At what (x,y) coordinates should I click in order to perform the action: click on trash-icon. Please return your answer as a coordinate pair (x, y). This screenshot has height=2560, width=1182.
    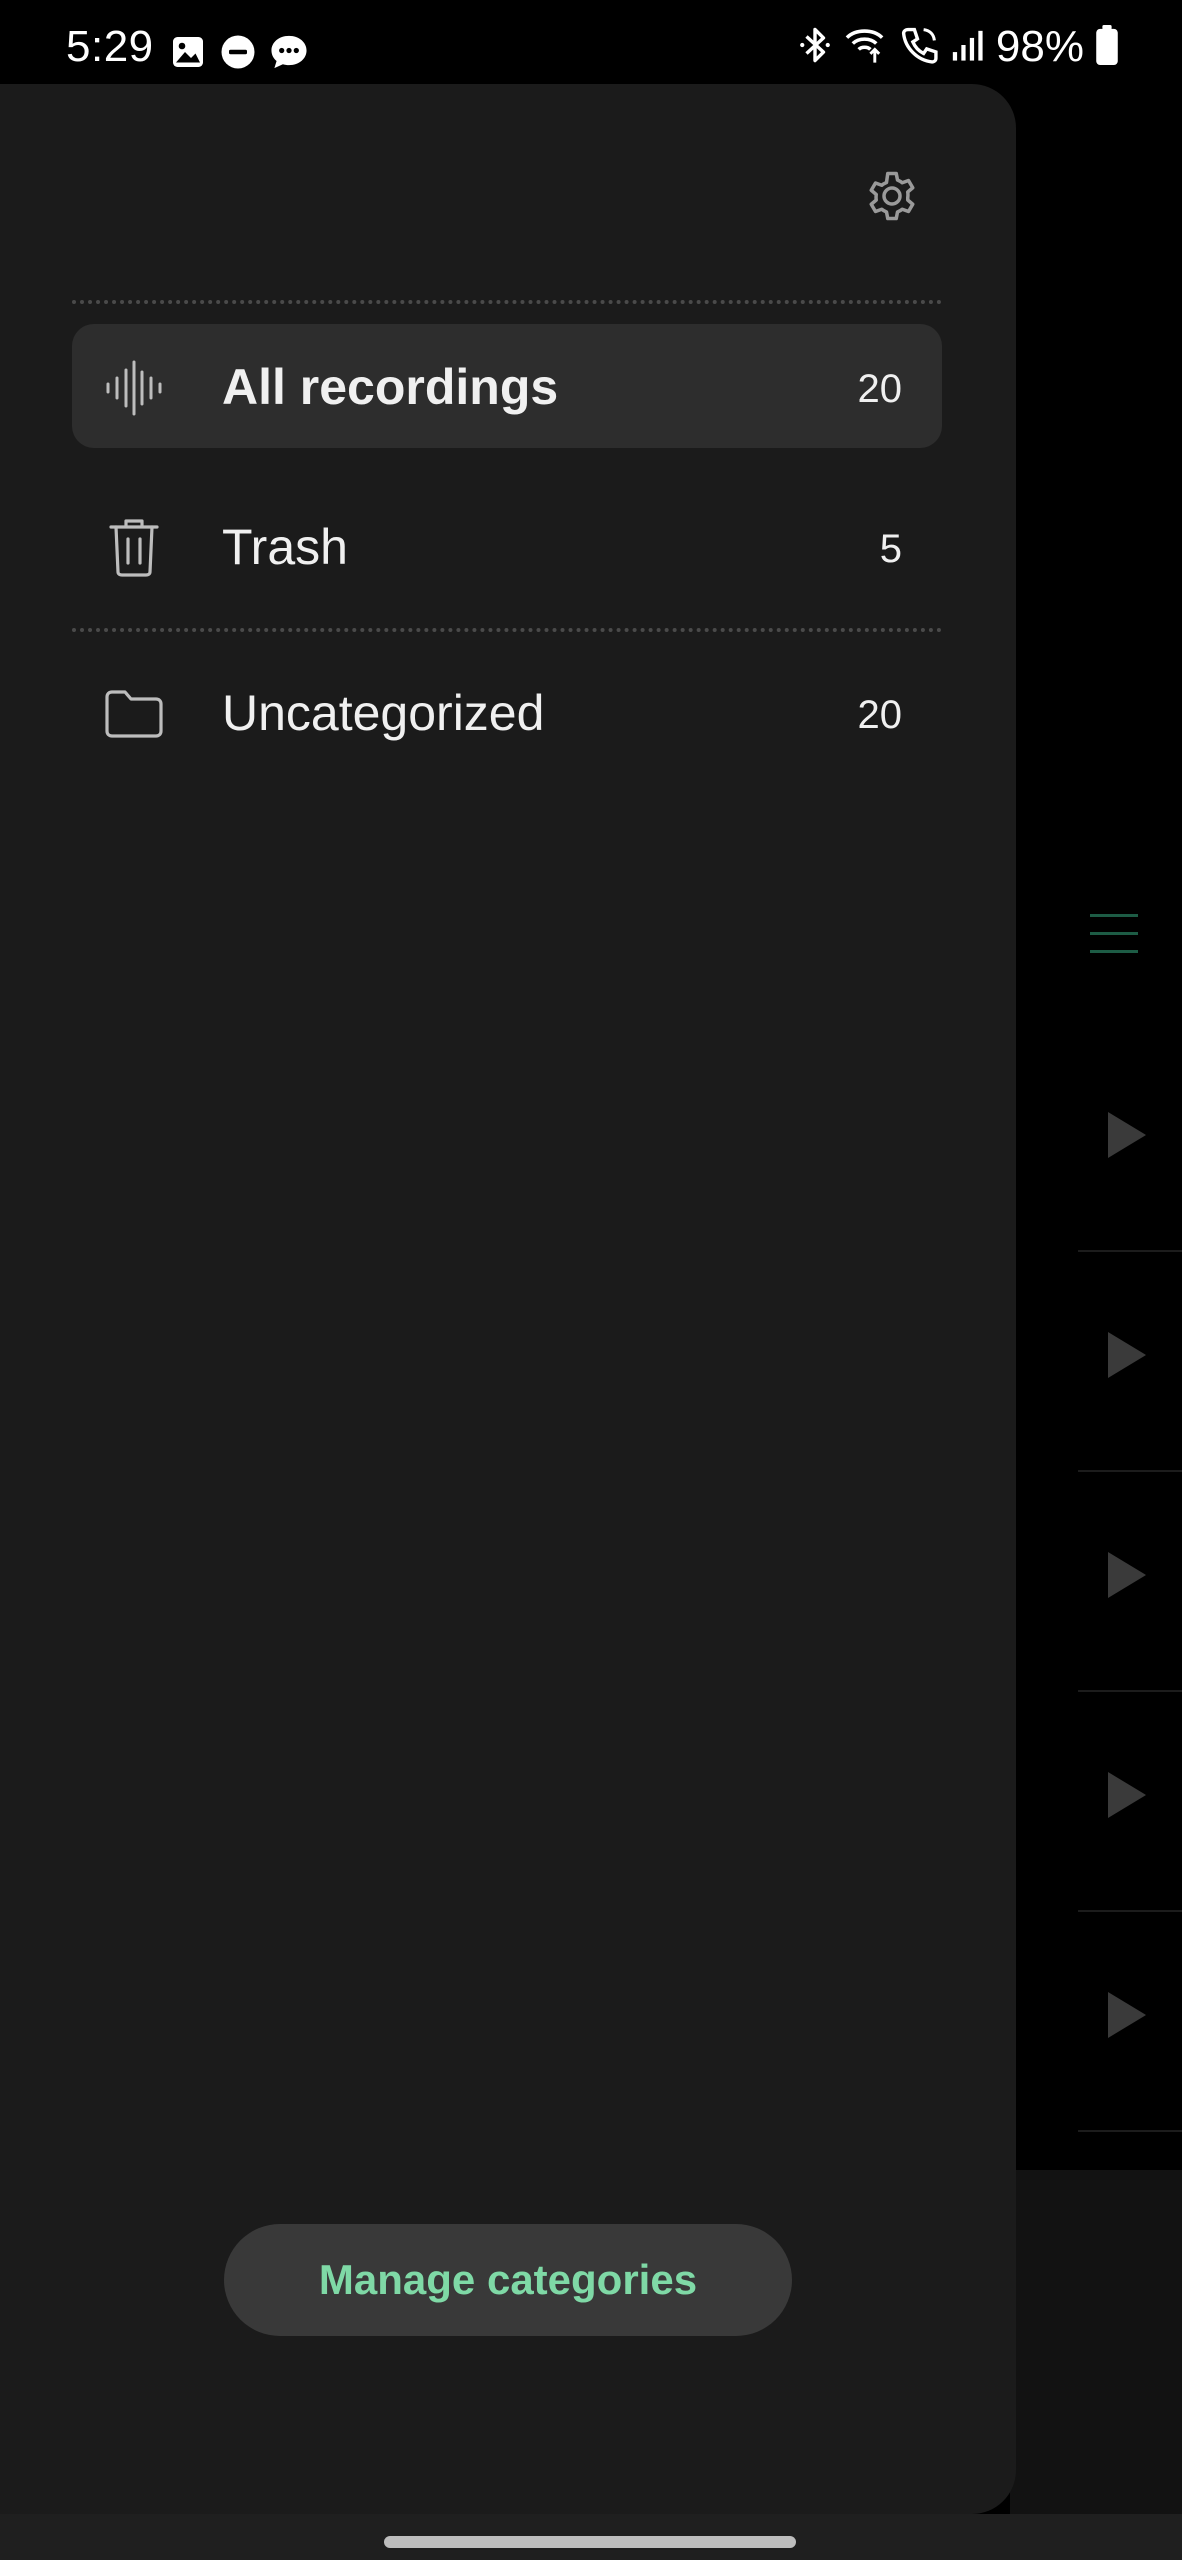
    Looking at the image, I should click on (134, 548).